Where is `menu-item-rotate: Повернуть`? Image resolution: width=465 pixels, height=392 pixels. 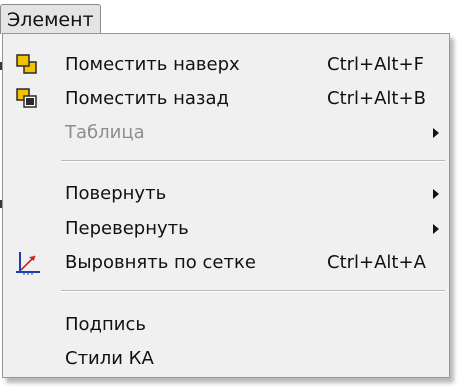
menu-item-rotate: Повернуть is located at coordinates (226, 194).